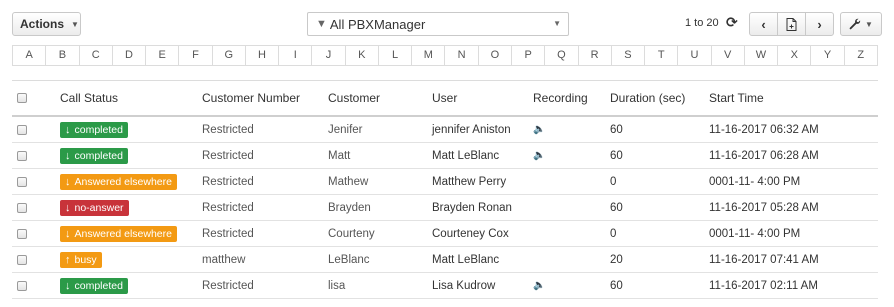 The width and height of the screenshot is (894, 307). Describe the element at coordinates (463, 285) in the screenshot. I see `user-cell: Lisa Kudrow` at that location.